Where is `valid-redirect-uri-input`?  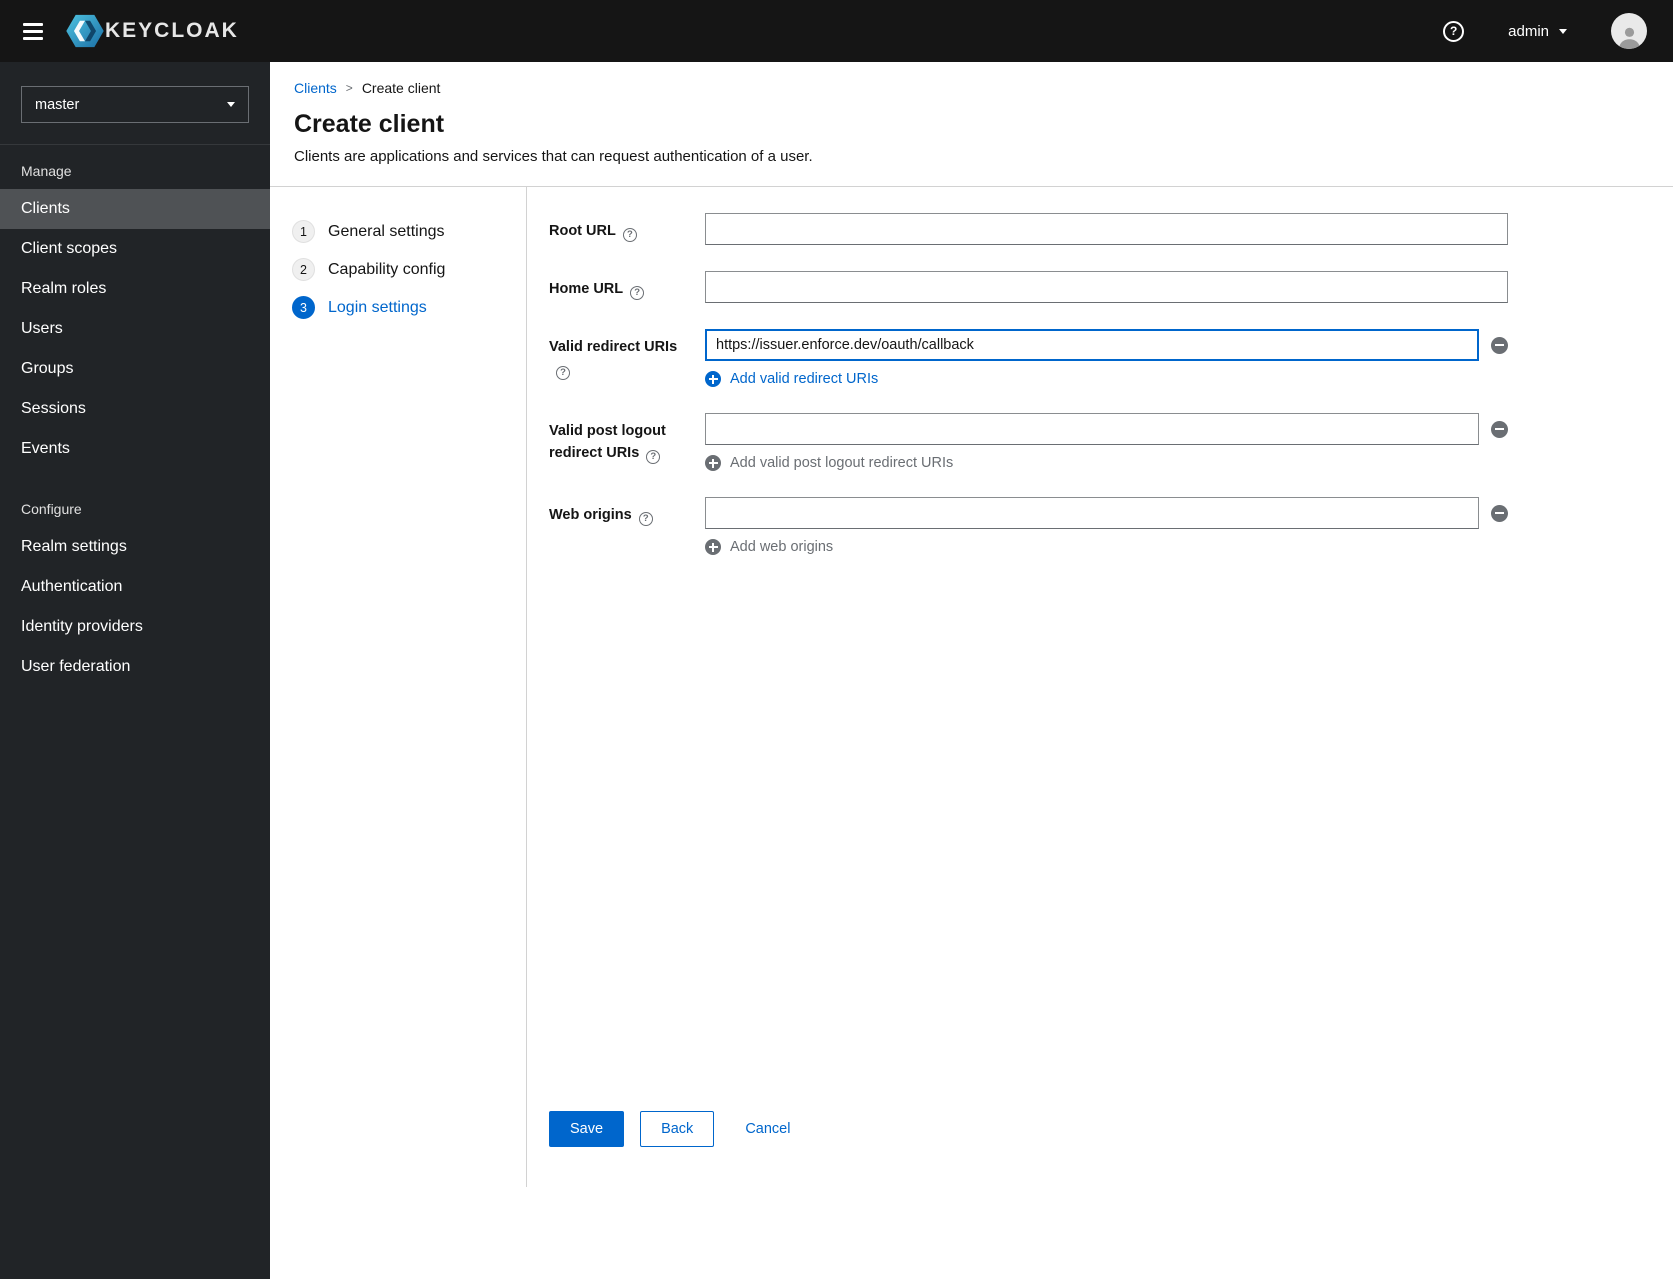 valid-redirect-uri-input is located at coordinates (1092, 345).